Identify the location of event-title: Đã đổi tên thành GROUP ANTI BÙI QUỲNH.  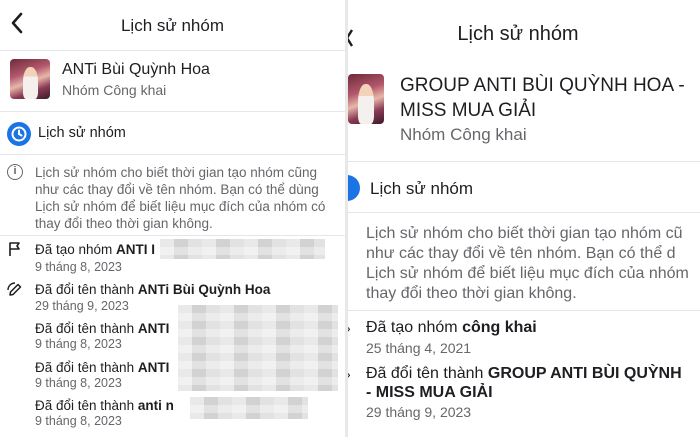
(524, 373).